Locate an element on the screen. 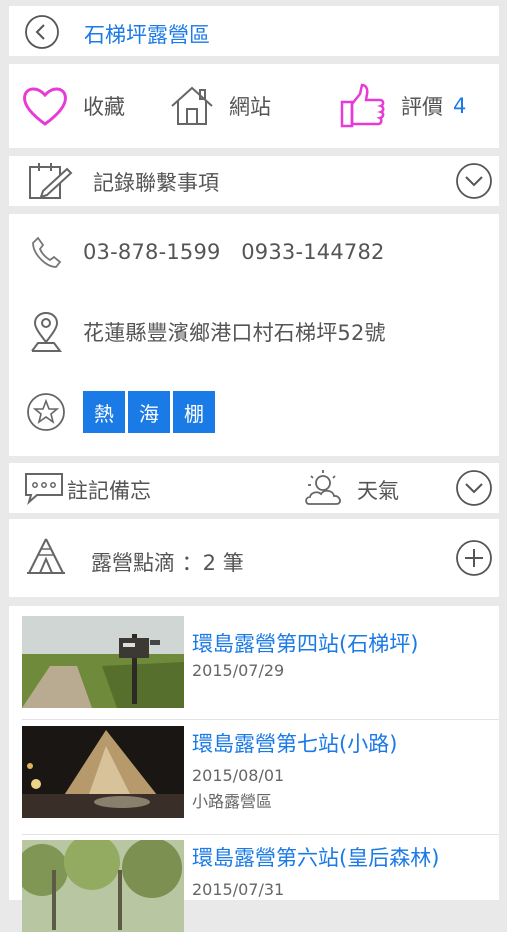 The image size is (507, 932). weather-label: 天氣 is located at coordinates (378, 490).